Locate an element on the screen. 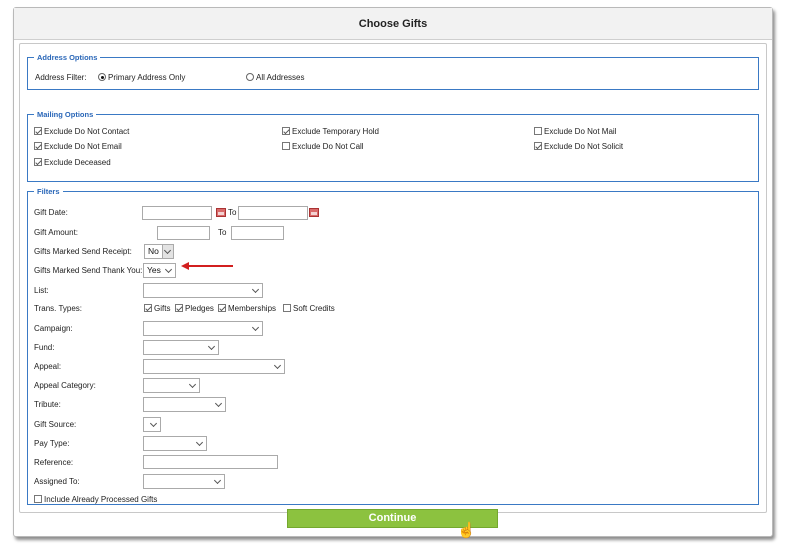  trans-type-gifts-checkbox: Gifts is located at coordinates (157, 309).